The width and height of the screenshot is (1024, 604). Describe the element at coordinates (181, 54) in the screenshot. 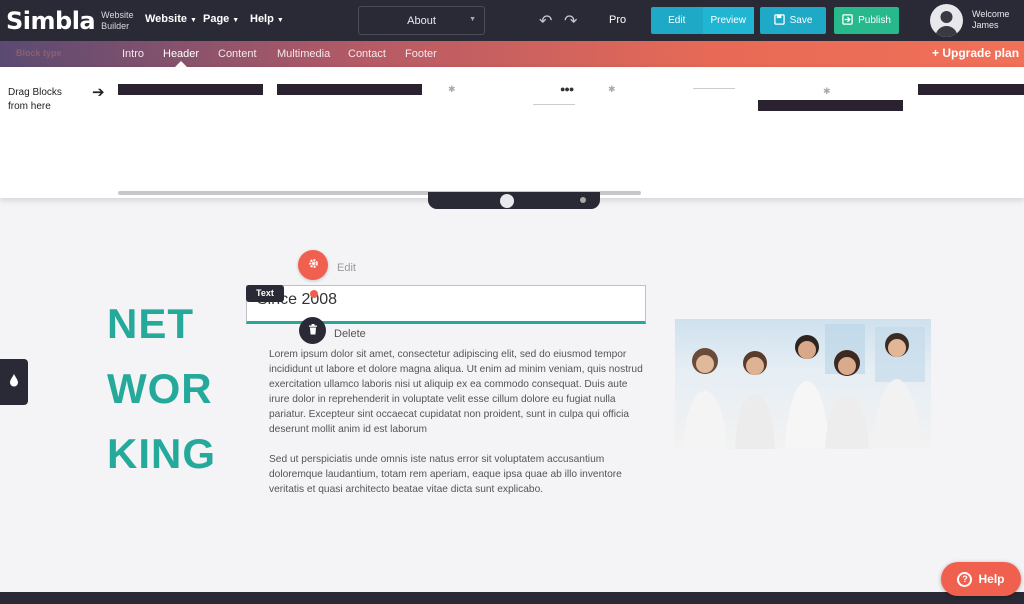

I see `tab-header: Header` at that location.